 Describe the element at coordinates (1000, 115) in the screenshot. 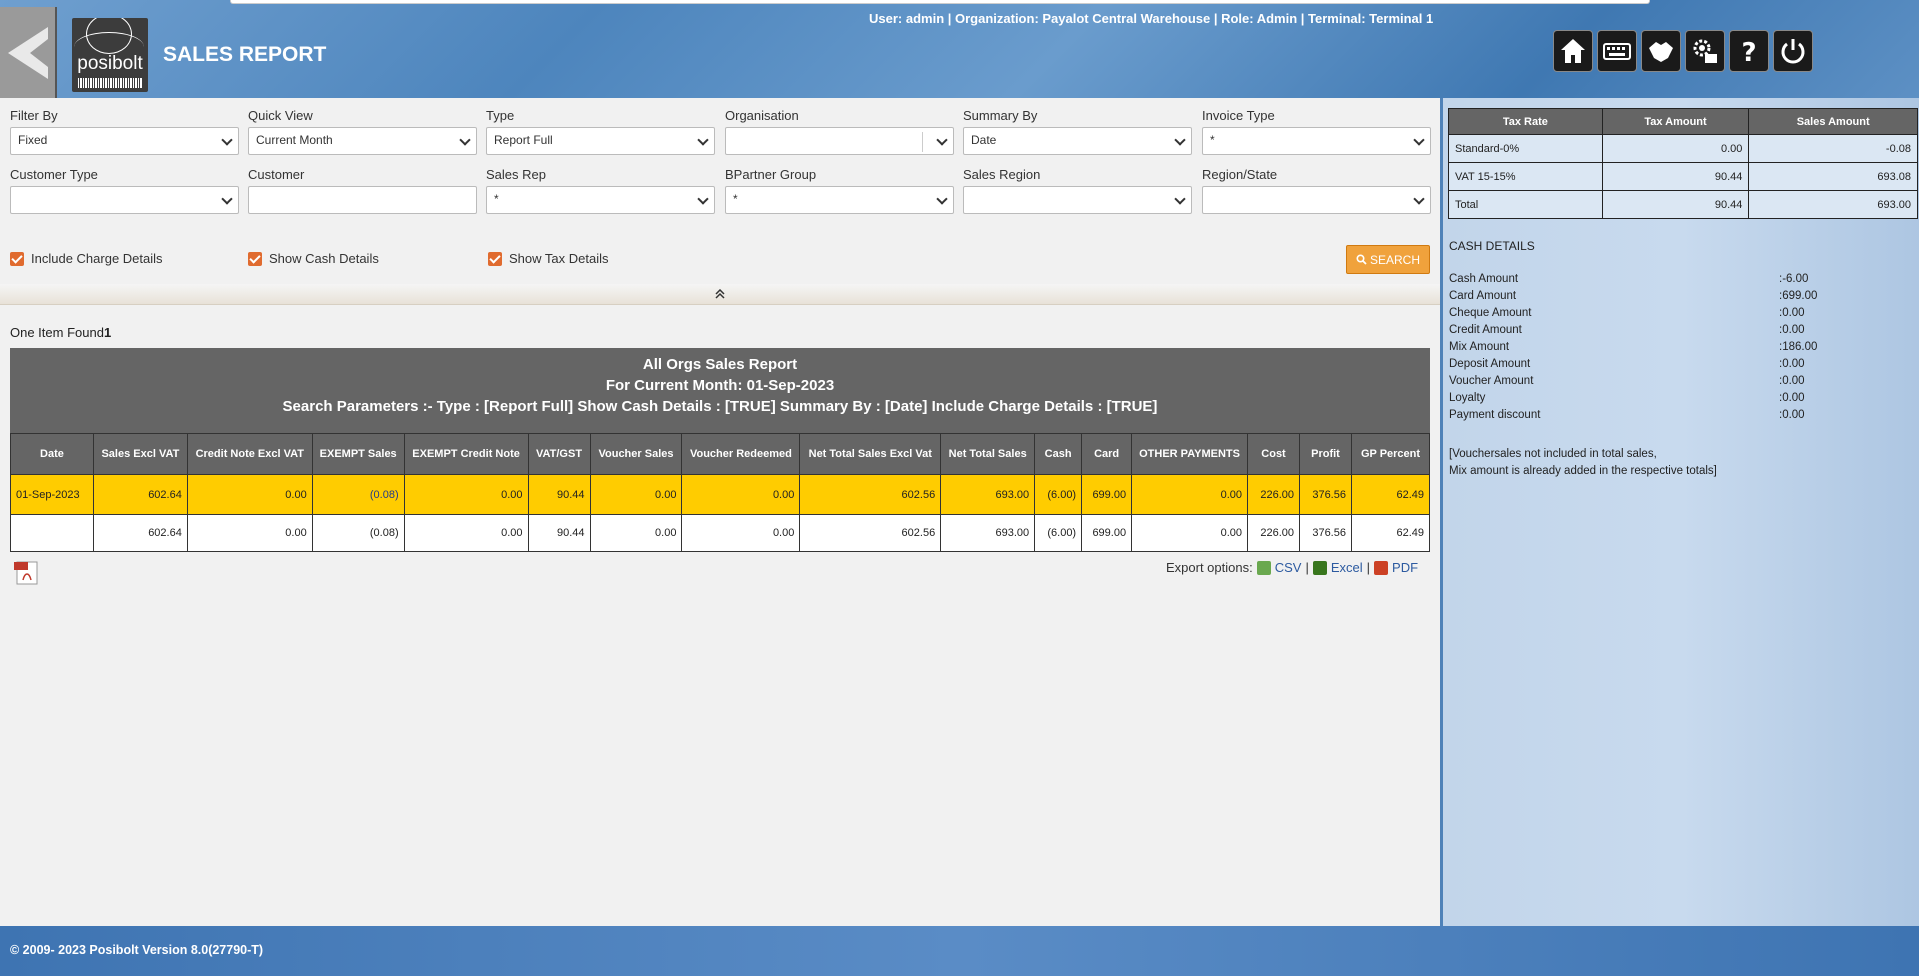

I see `summary-by-label: Summary By` at that location.